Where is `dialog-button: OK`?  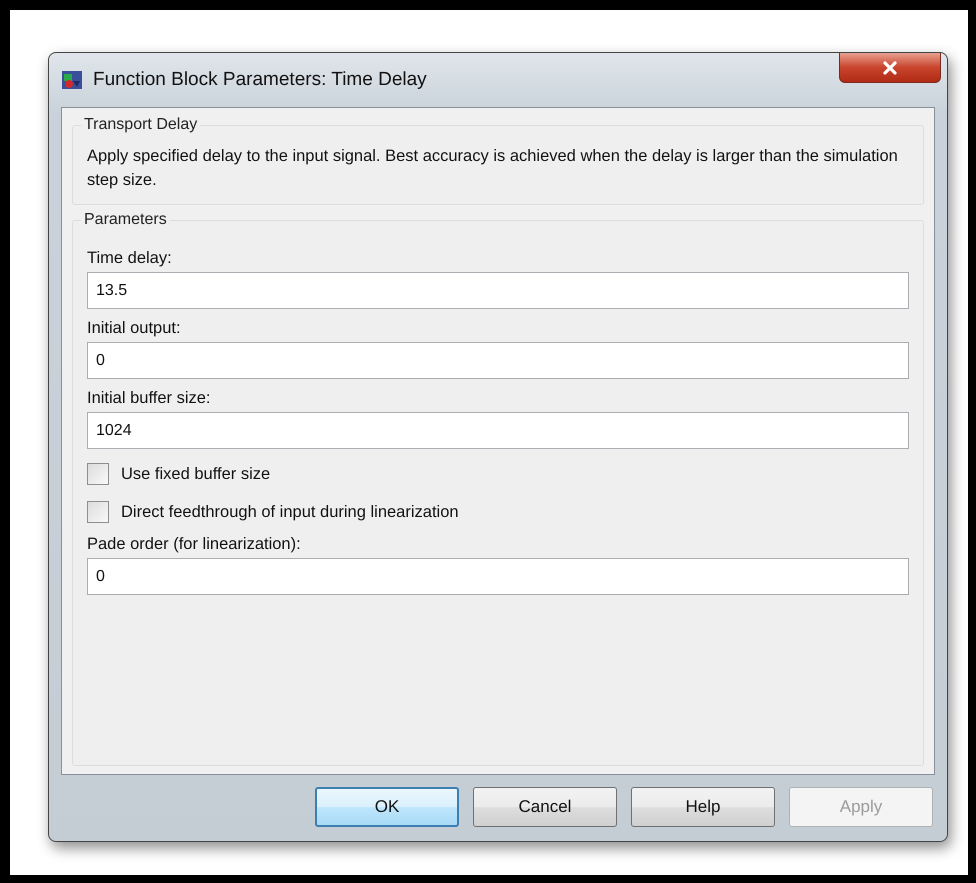 dialog-button: OK is located at coordinates (387, 807).